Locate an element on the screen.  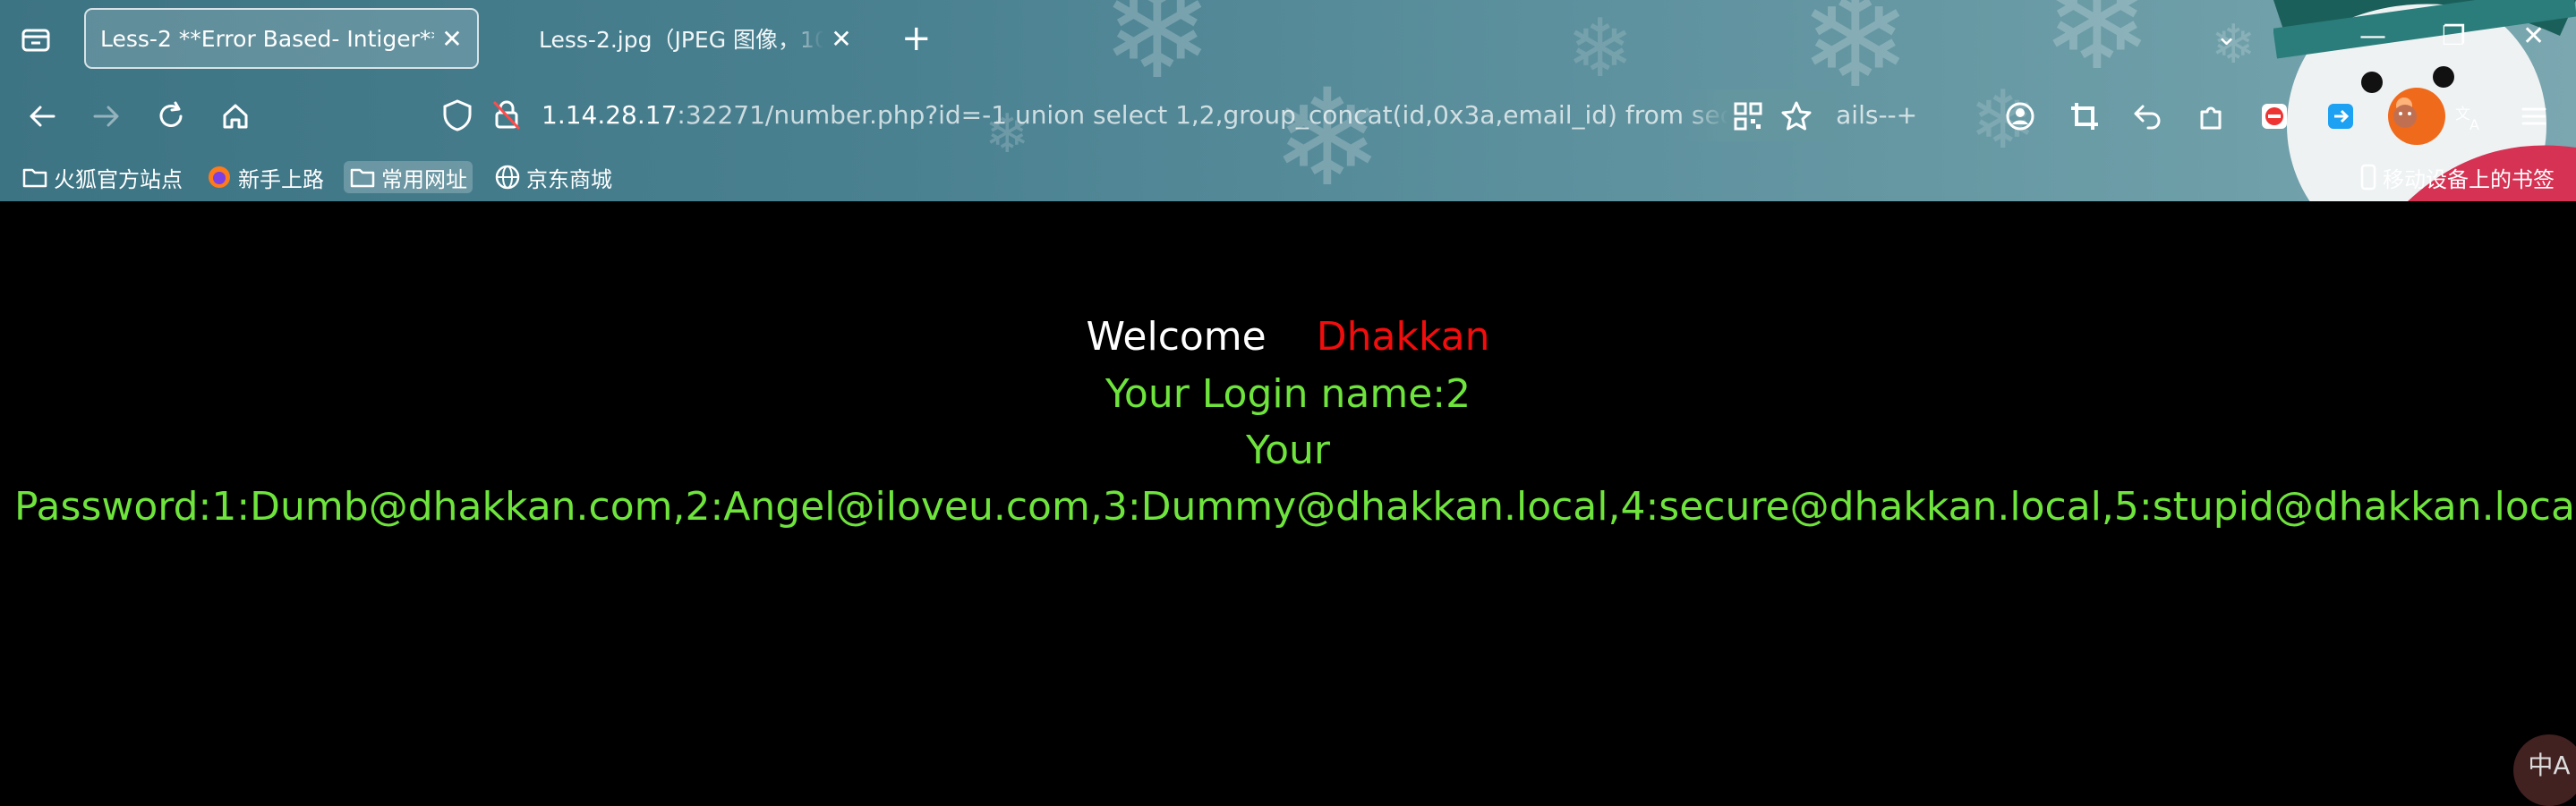
tab-less2-jpg: Less-2.jpg（JPEG 图像，1000 × 1000 ✕ is located at coordinates (696, 38).